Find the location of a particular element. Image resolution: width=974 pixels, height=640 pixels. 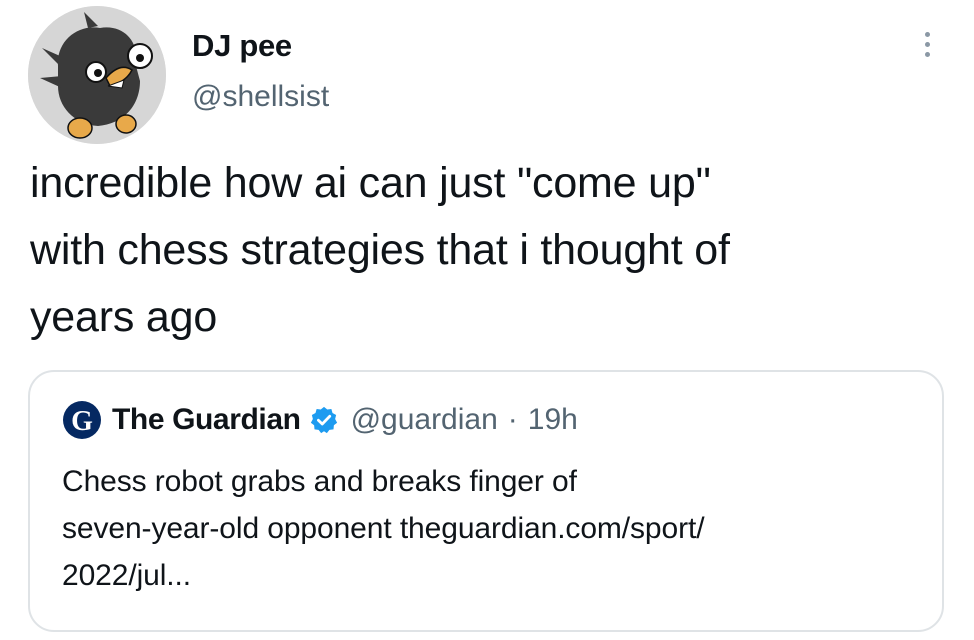

cartoon-bird-avatar-icon is located at coordinates (97, 75).